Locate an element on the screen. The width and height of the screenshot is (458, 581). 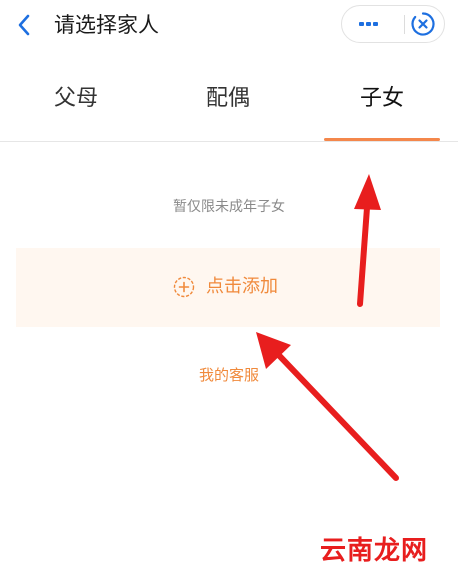
more-dots-icon is located at coordinates (361, 24).